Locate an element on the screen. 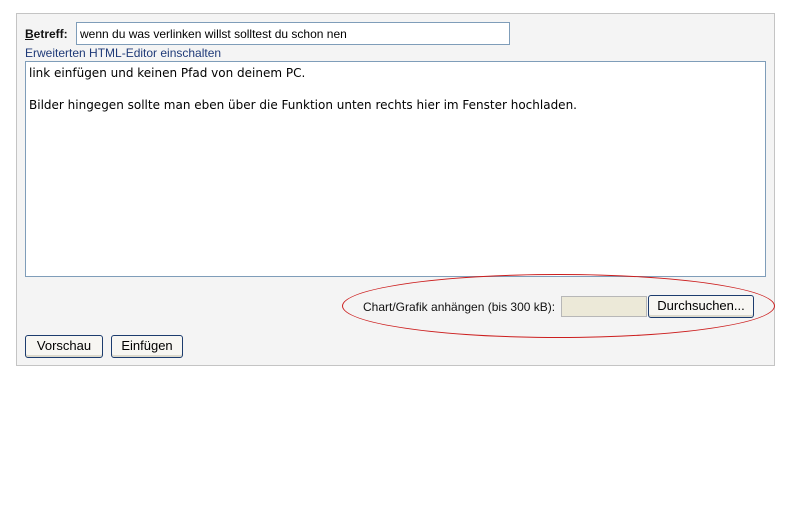 Image resolution: width=787 pixels, height=512 pixels. html-editor-toggle-link: Erweiterten HTML-Editor einschalten is located at coordinates (123, 53).